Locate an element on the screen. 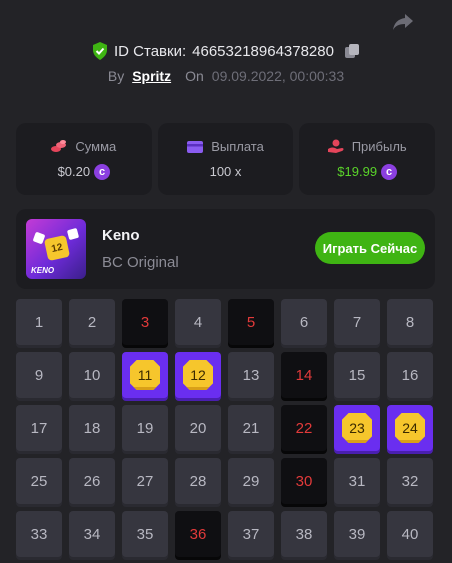 Image resolution: width=452 pixels, height=563 pixels. keno-cell-drawn: 36 is located at coordinates (198, 534).